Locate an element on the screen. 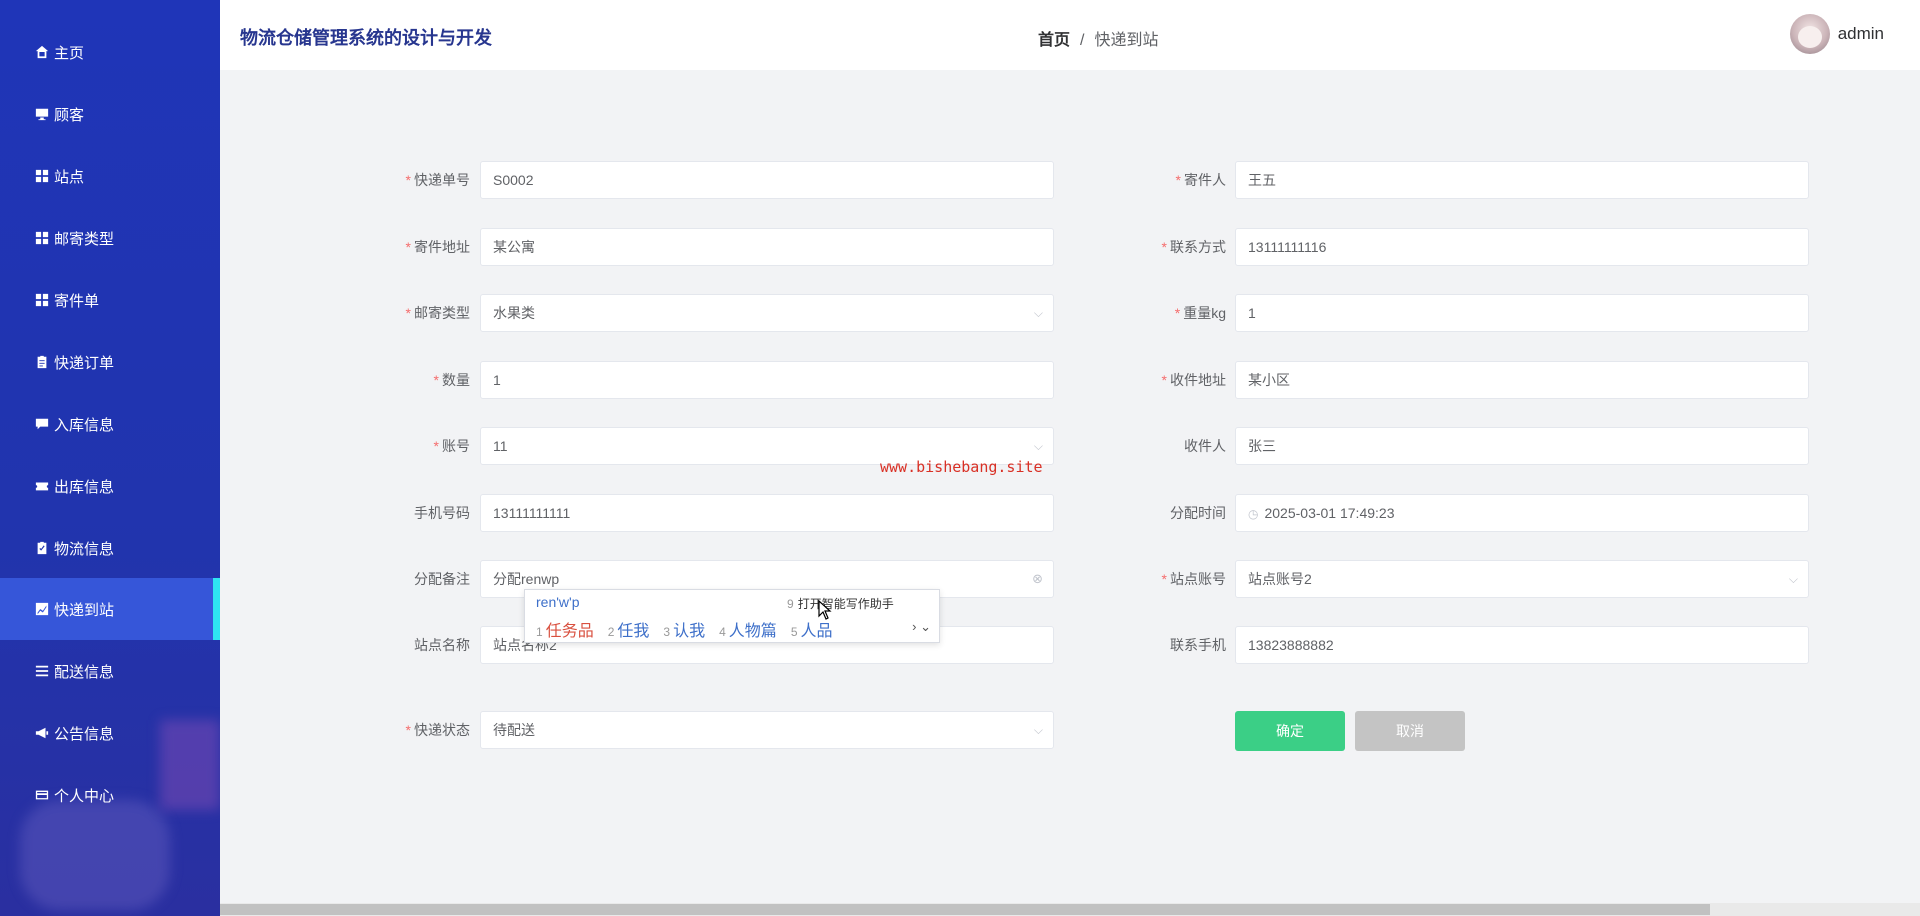 The height and width of the screenshot is (916, 1920). sidebar-item-label: 配送信息 is located at coordinates (84, 672).